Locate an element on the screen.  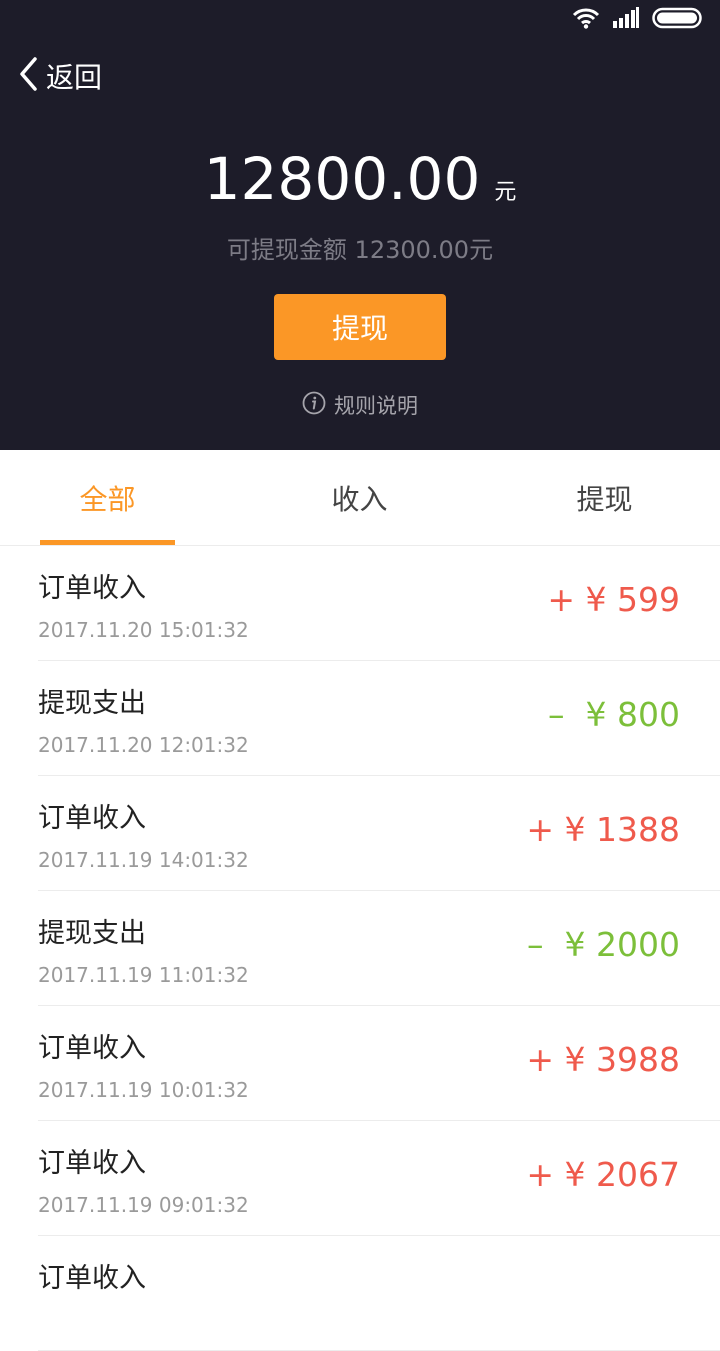
transaction-row: 订单收入 2017.11.19 10:01:32 + ¥ 3988 is located at coordinates (379, 1063).